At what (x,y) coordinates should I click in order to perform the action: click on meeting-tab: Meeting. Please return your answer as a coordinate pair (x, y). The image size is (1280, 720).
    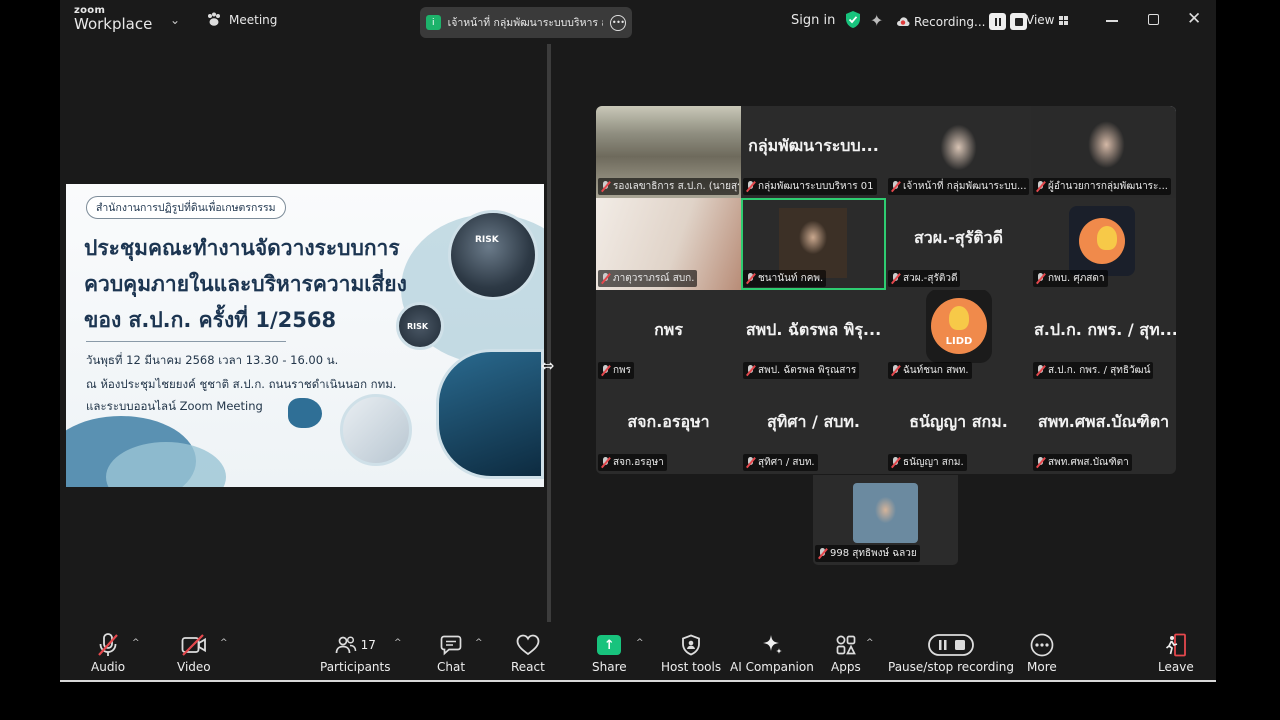
    Looking at the image, I should click on (241, 19).